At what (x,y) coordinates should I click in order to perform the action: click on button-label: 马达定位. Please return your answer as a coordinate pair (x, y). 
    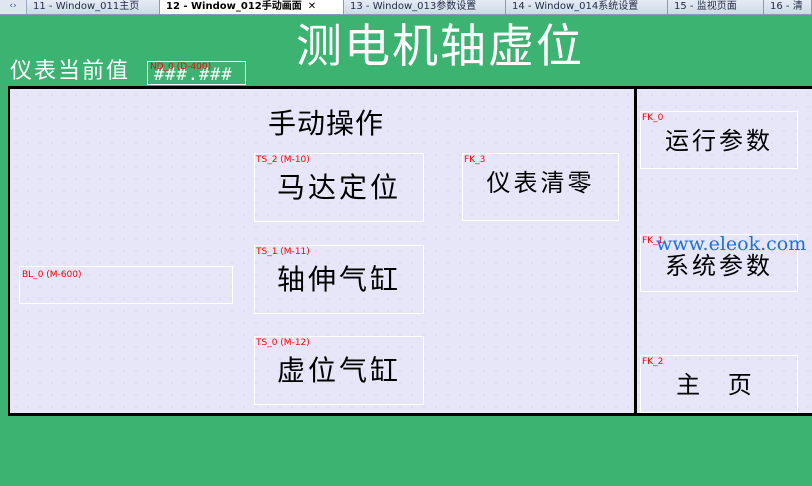
    Looking at the image, I should click on (338, 187).